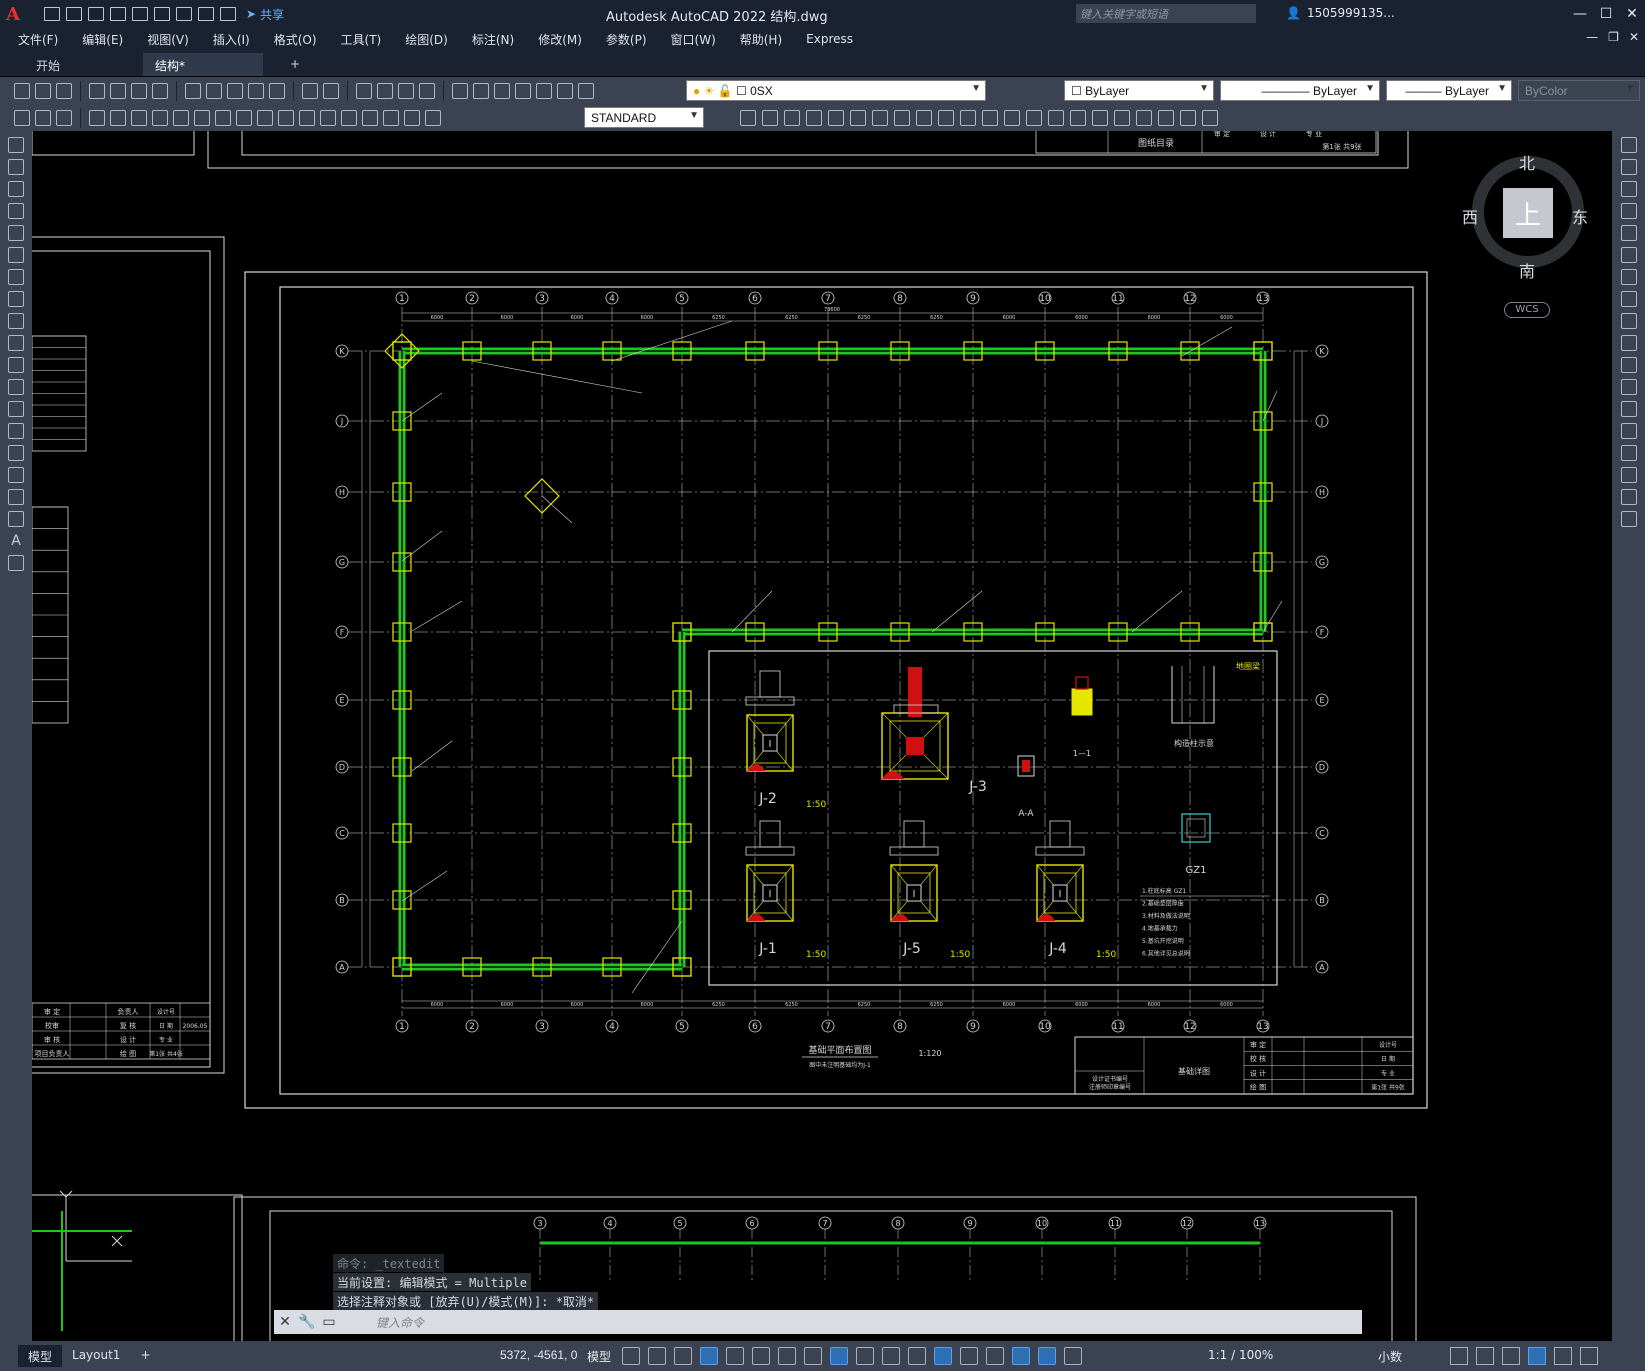  What do you see at coordinates (460, 91) in the screenshot?
I see `properties-icon` at bounding box center [460, 91].